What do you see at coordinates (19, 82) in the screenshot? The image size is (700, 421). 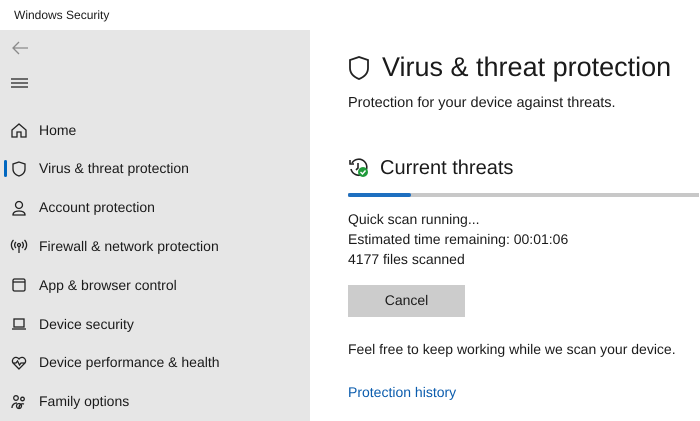 I see `menu-icon` at bounding box center [19, 82].